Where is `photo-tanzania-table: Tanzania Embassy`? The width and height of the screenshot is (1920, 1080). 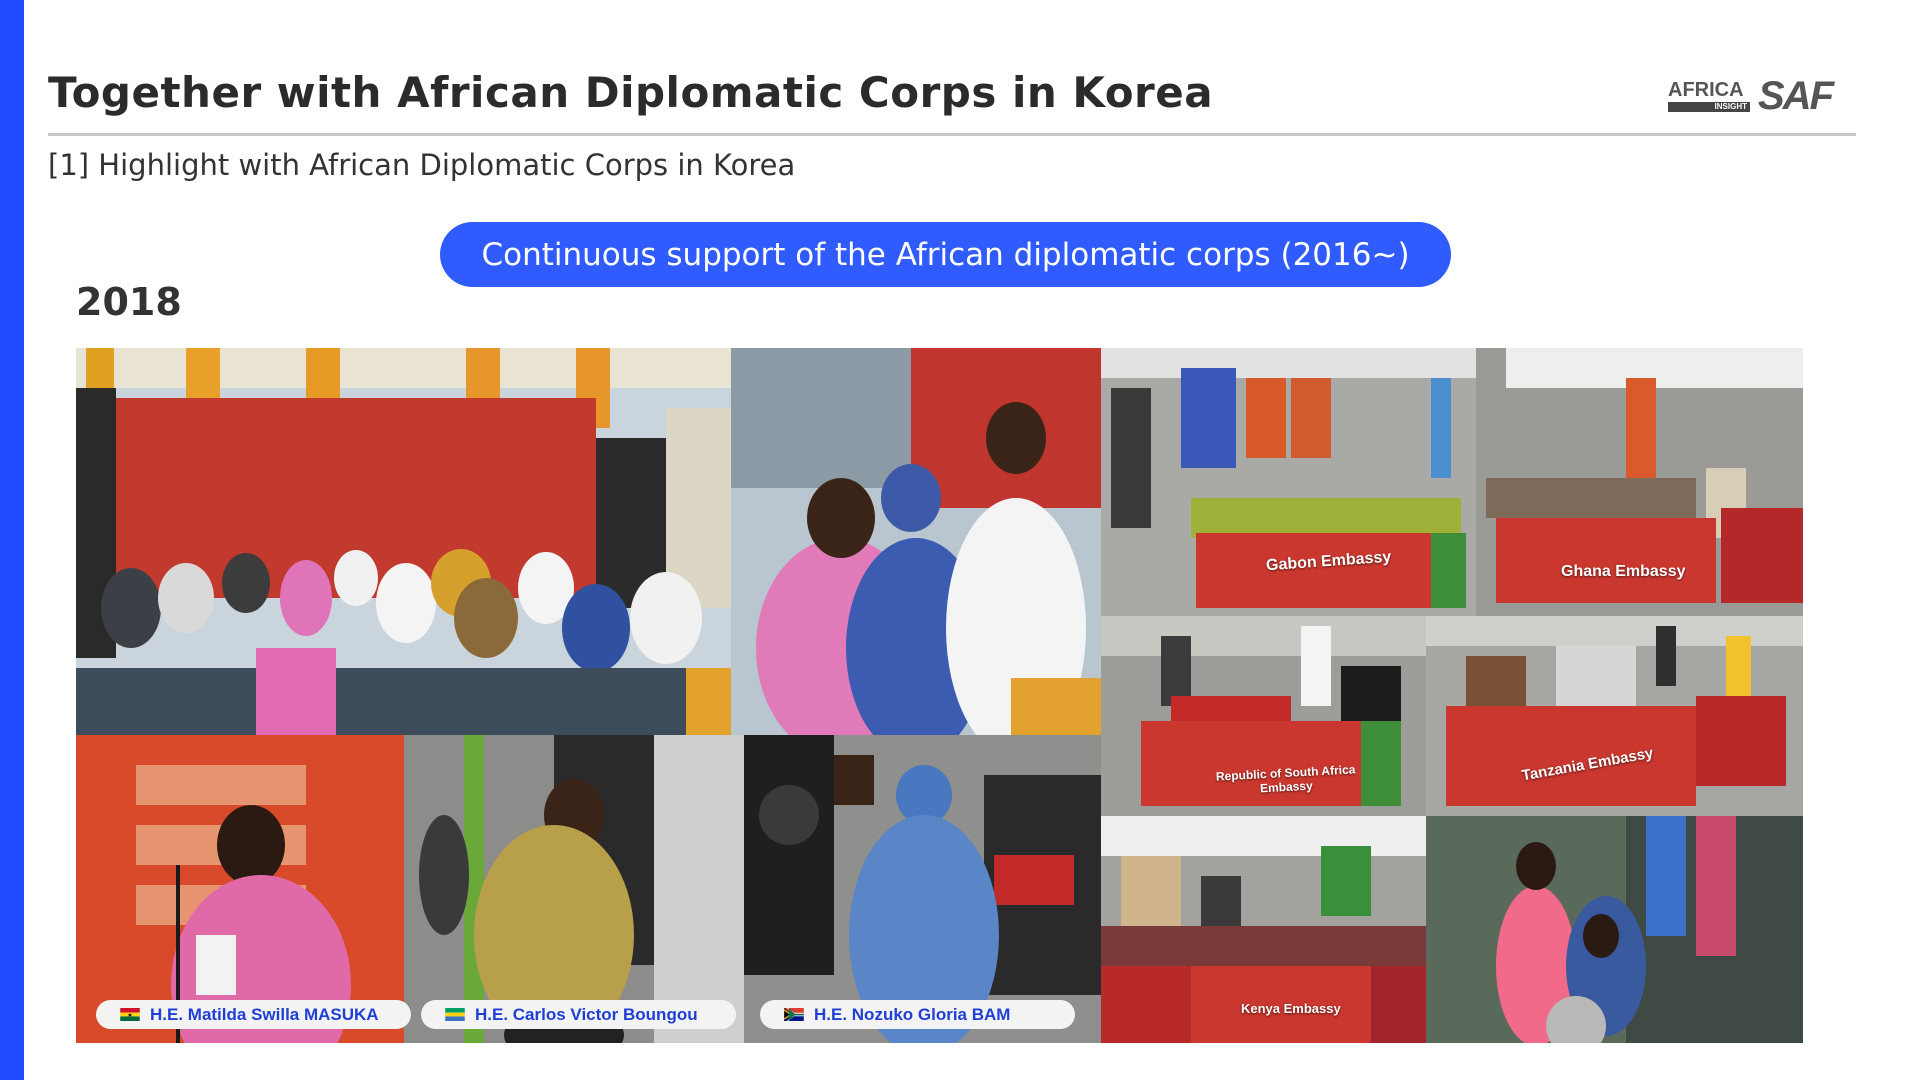
photo-tanzania-table: Tanzania Embassy is located at coordinates (1614, 716).